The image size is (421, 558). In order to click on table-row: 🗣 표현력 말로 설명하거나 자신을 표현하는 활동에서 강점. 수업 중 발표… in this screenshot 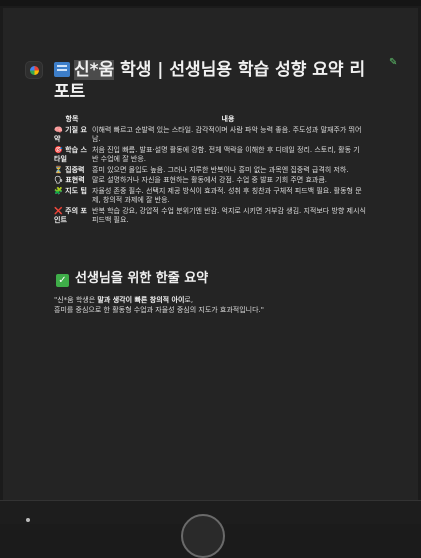, I will do `click(210, 181)`.